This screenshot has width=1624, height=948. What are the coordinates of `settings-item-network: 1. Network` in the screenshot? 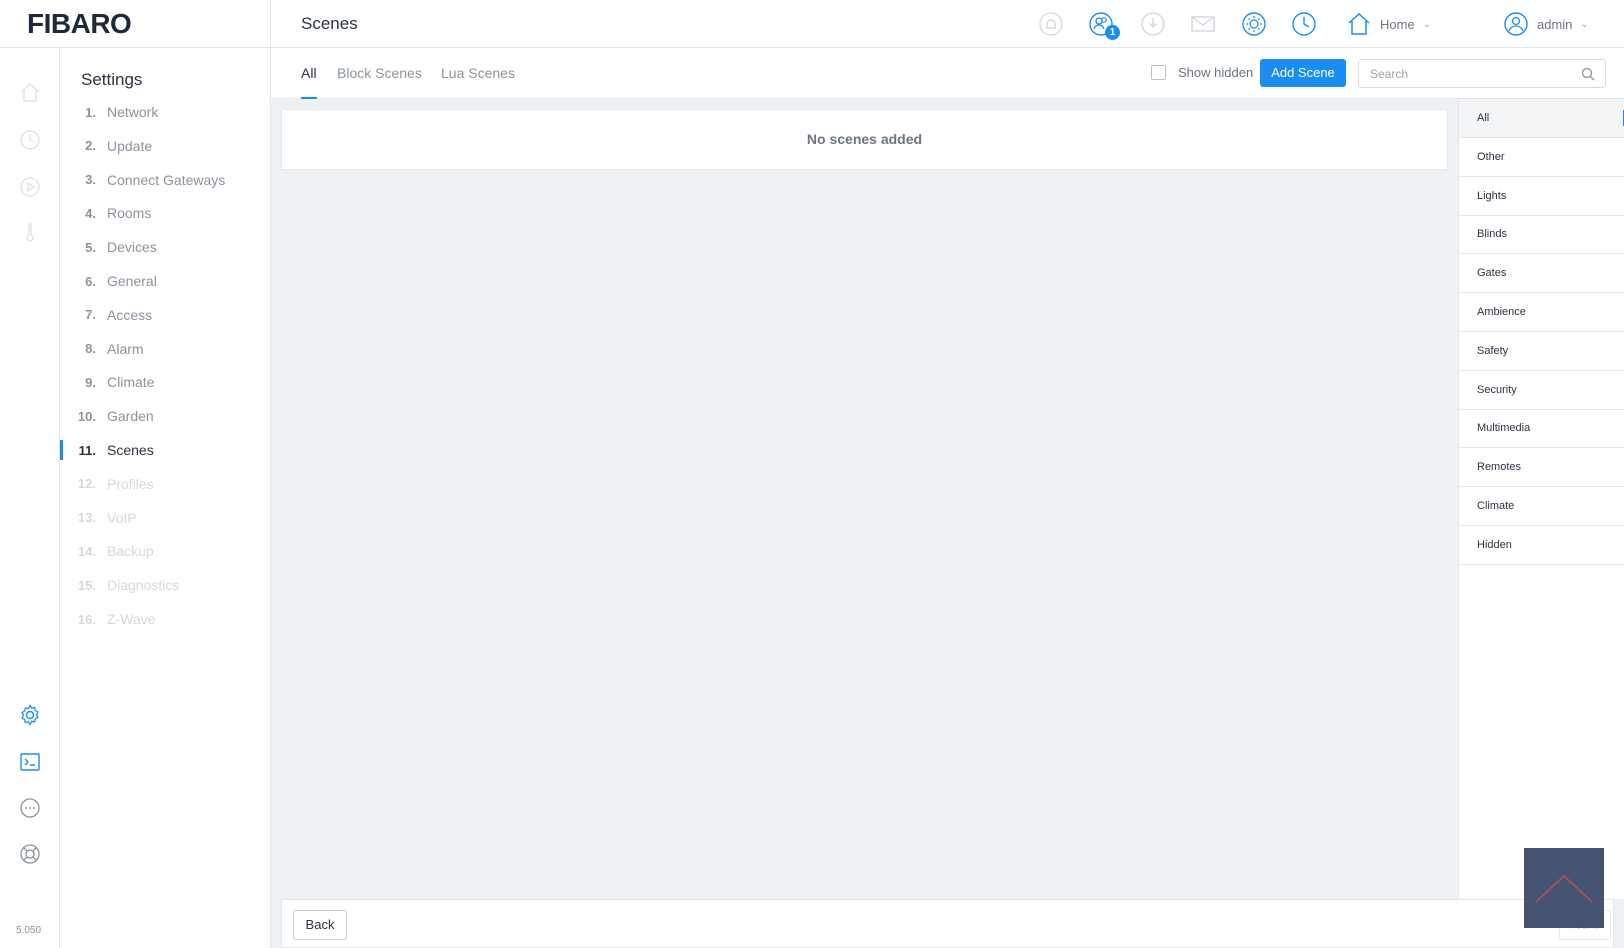 It's located at (165, 112).